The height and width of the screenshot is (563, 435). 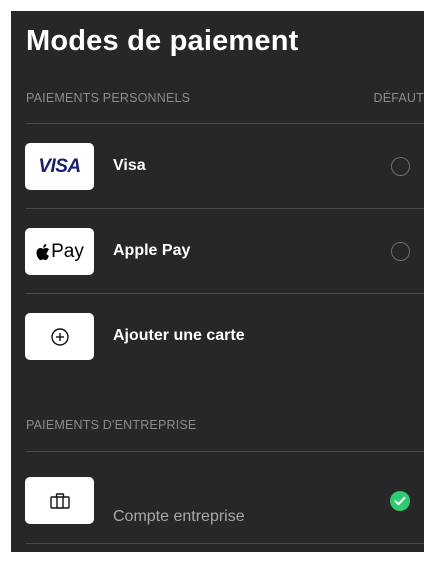 What do you see at coordinates (400, 251) in the screenshot?
I see `default-radio-apple-pay` at bounding box center [400, 251].